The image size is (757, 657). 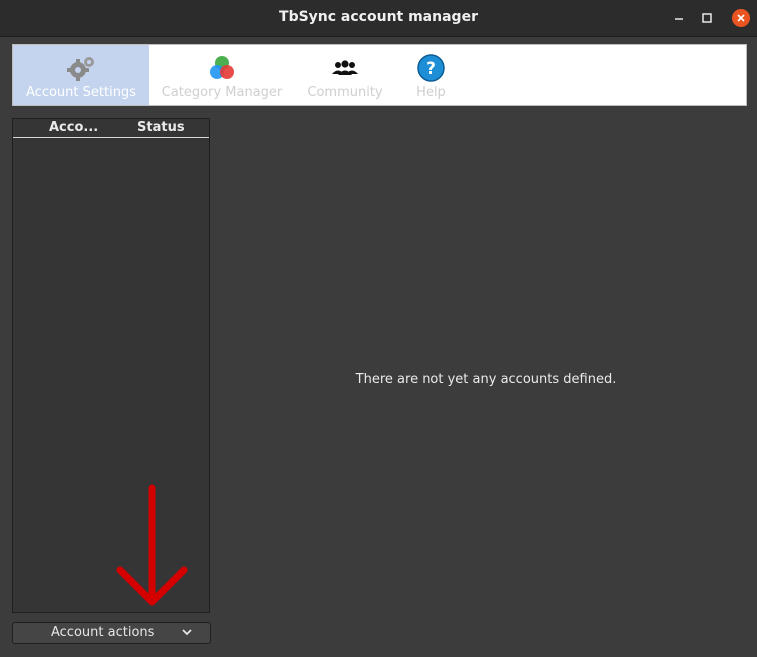 I want to click on tab-label: Help, so click(x=431, y=92).